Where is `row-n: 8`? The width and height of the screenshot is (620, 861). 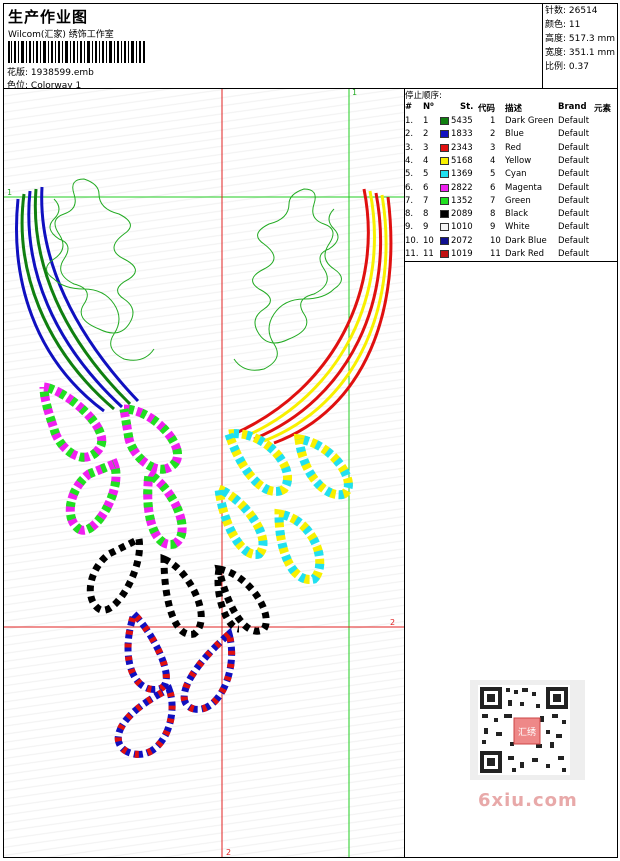
row-n: 8 is located at coordinates (426, 214).